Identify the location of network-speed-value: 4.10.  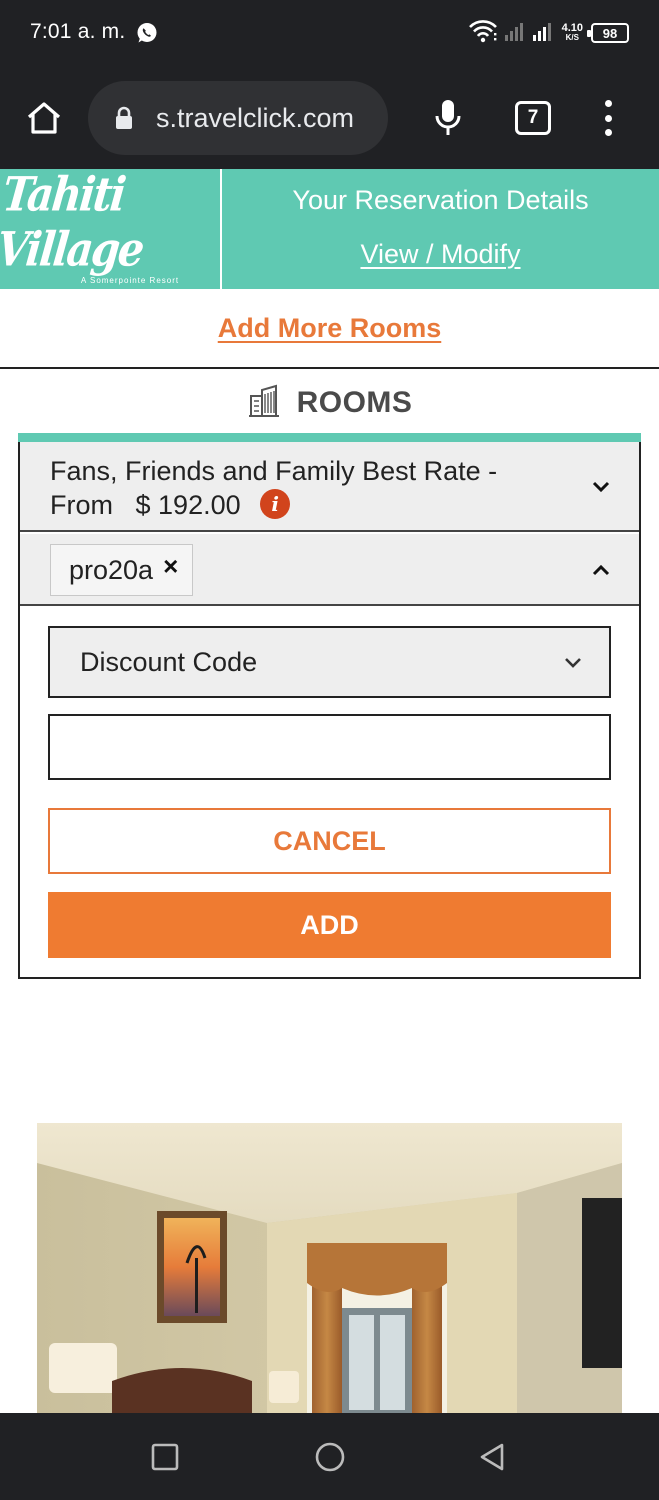
(572, 28).